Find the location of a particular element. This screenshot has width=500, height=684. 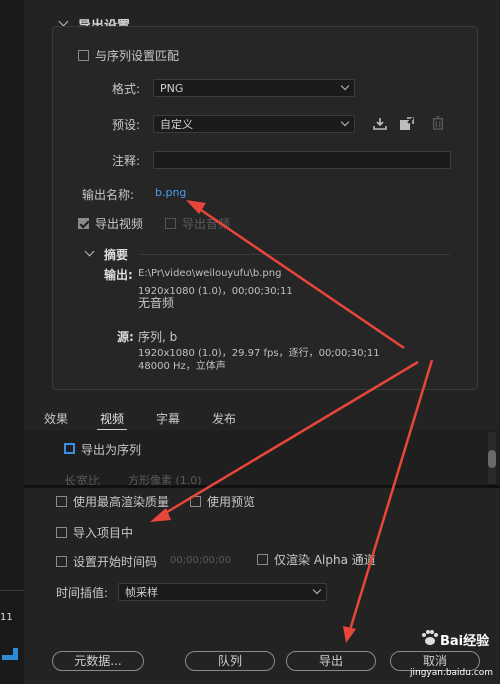

import-to-project-label: 导入项目中 is located at coordinates (103, 533).